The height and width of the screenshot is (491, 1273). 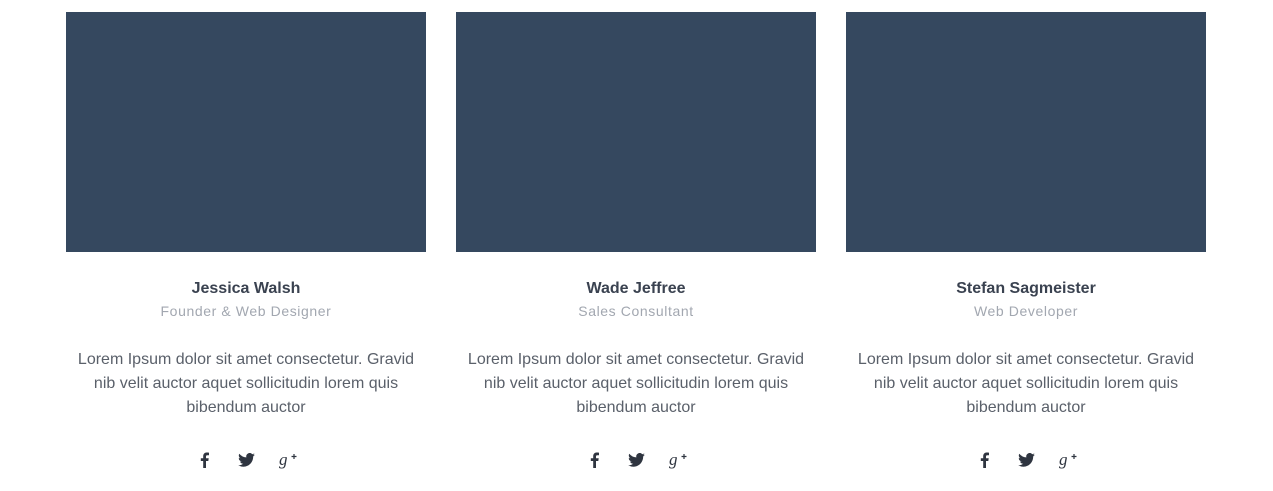 I want to click on member-name: Wade Jeffree, so click(x=636, y=288).